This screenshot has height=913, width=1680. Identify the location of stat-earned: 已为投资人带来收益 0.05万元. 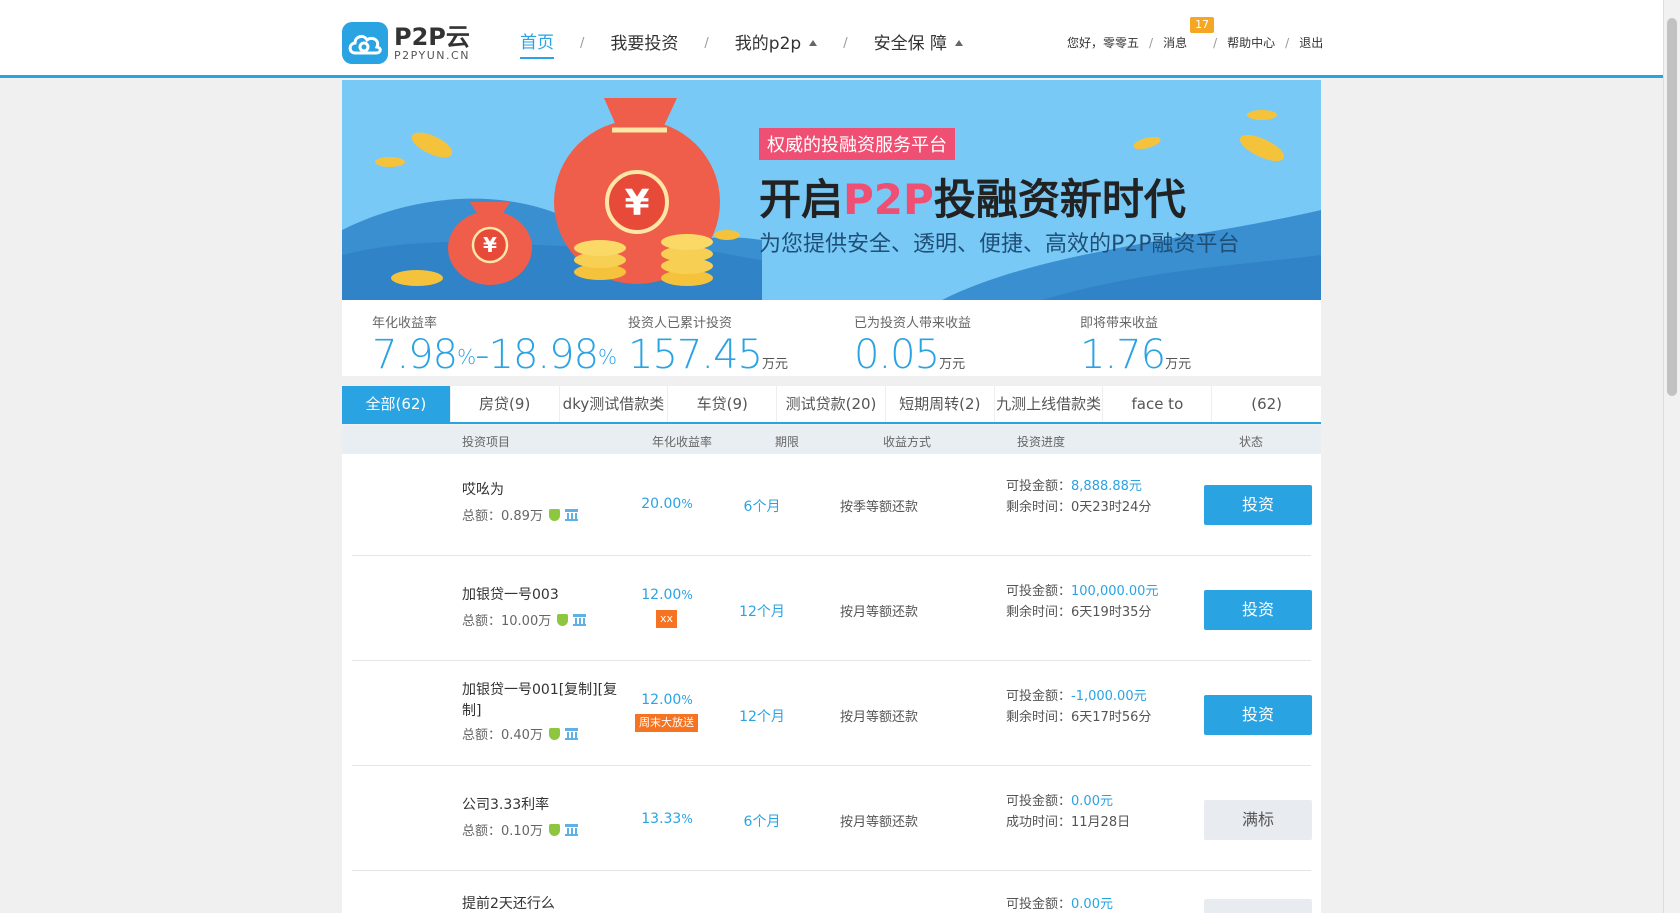
(913, 347).